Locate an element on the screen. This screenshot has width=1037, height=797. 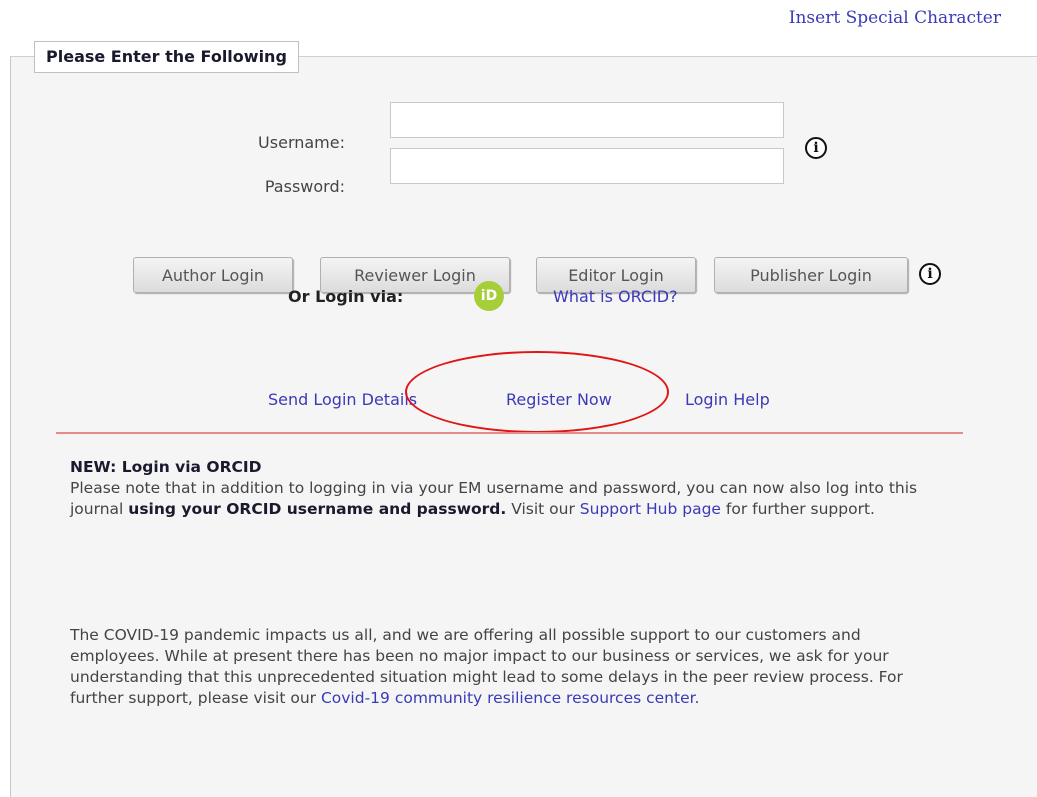
password-label: Password: is located at coordinates (304, 186).